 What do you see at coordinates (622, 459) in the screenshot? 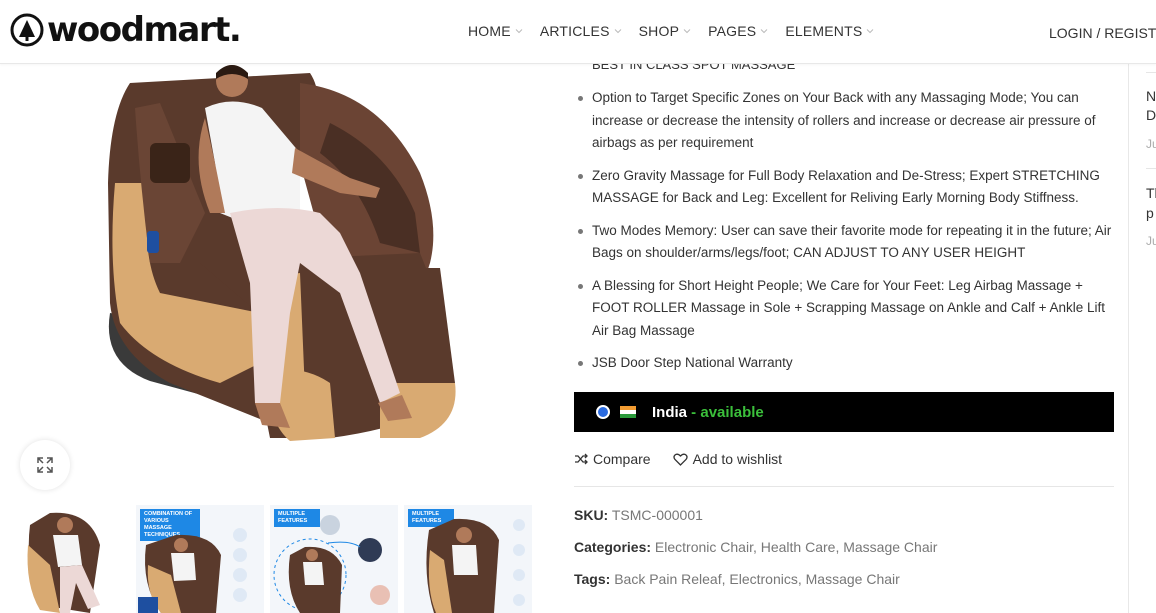
I see `compare-label: Compare` at bounding box center [622, 459].